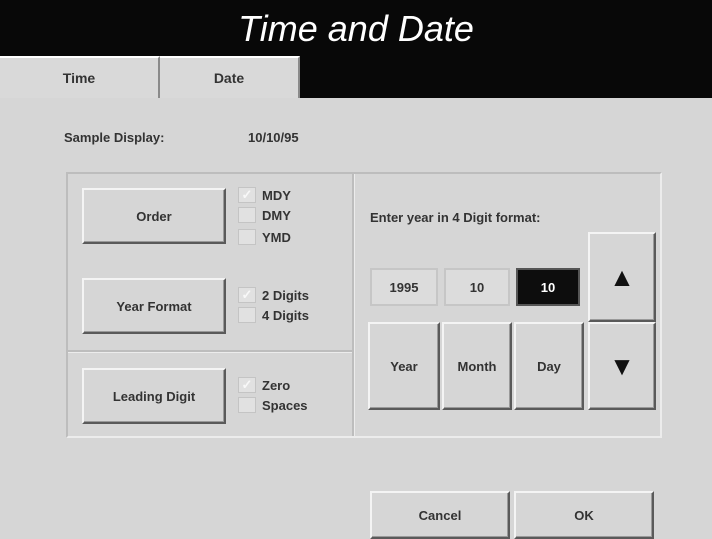 The image size is (712, 539). Describe the element at coordinates (273, 137) in the screenshot. I see `sample-display-value: 10/10/95` at that location.